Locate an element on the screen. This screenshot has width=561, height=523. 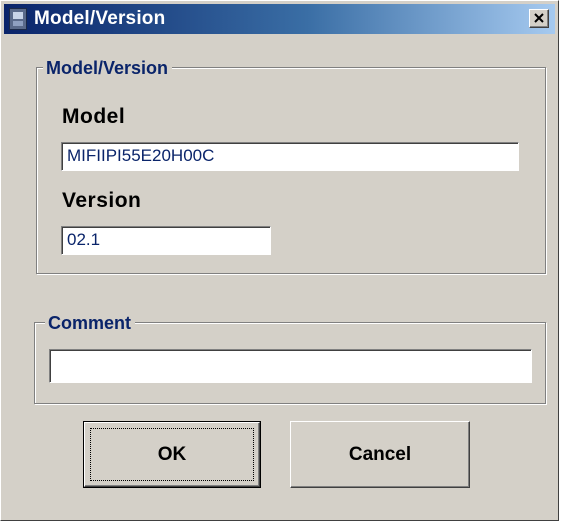
ok-button-label: OK is located at coordinates (172, 454).